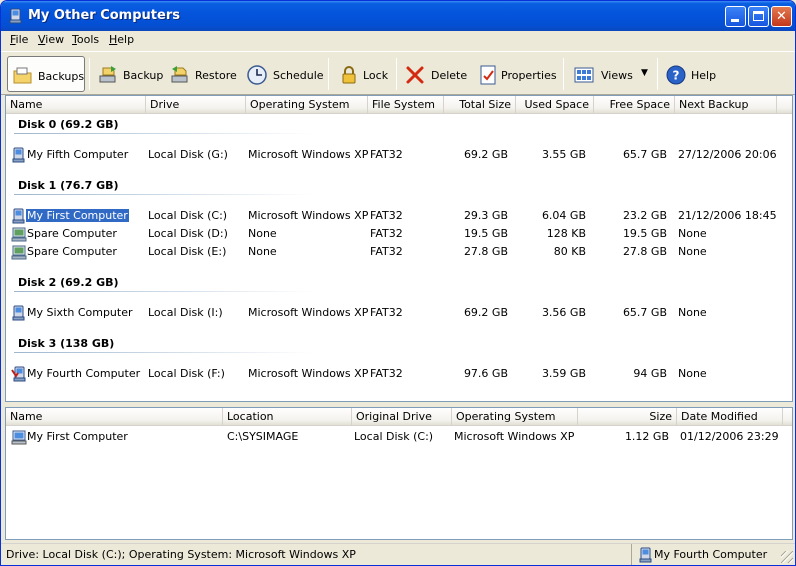  What do you see at coordinates (488, 75) in the screenshot?
I see `properties-icon` at bounding box center [488, 75].